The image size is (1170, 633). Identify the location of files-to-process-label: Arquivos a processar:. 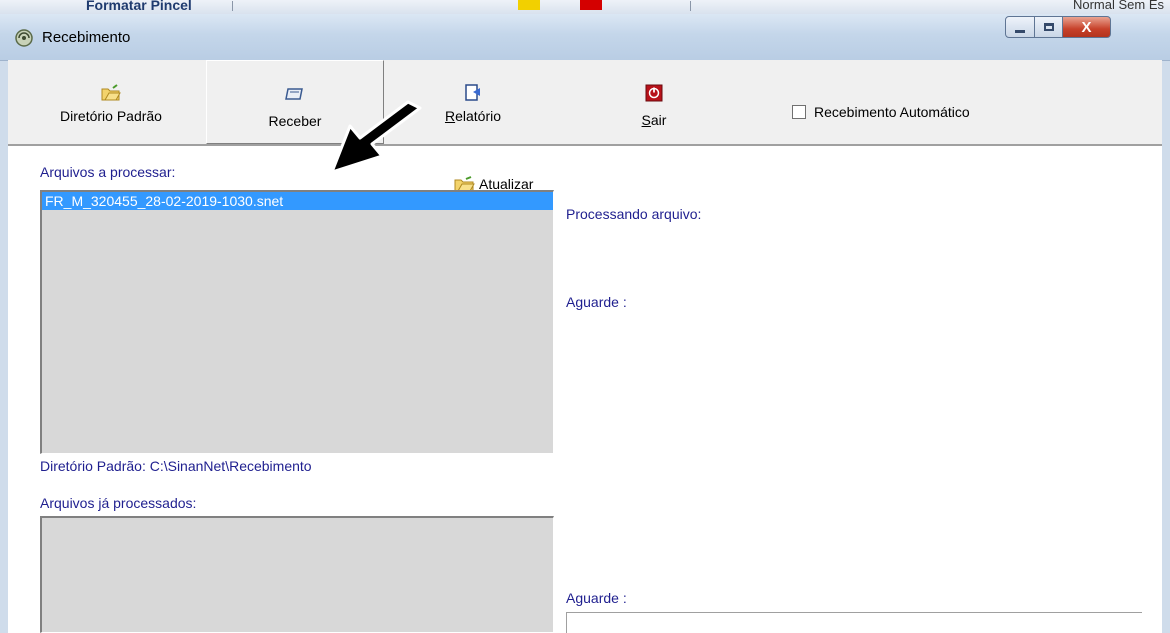
(108, 172).